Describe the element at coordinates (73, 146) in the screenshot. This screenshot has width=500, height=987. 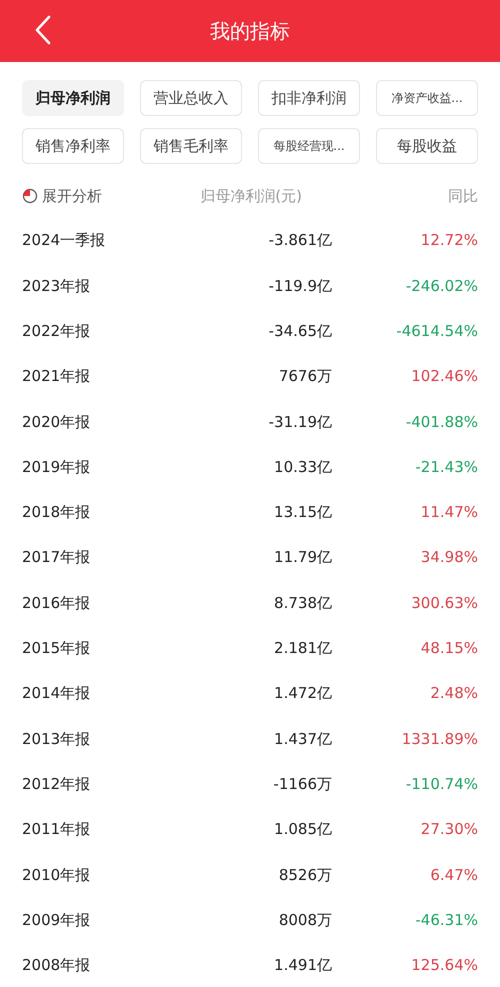
I see `metric-tab: 销售净利率` at that location.